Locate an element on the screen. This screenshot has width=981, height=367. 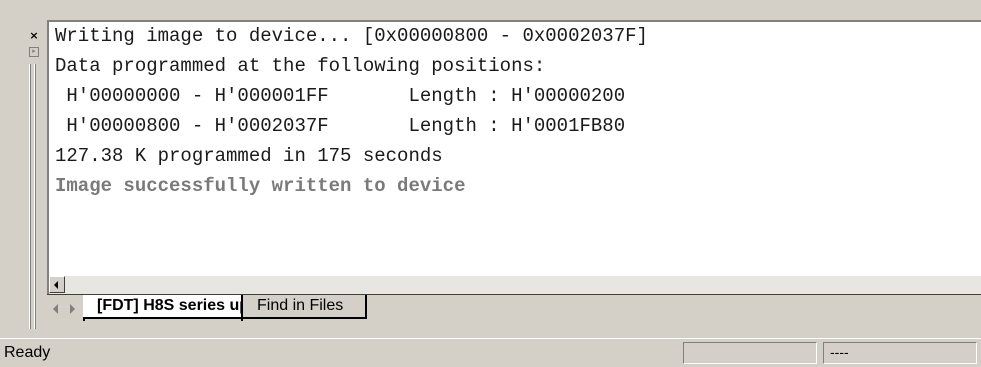
output-line: H'00000000 - H'000001FF Length is located at coordinates (340, 96).